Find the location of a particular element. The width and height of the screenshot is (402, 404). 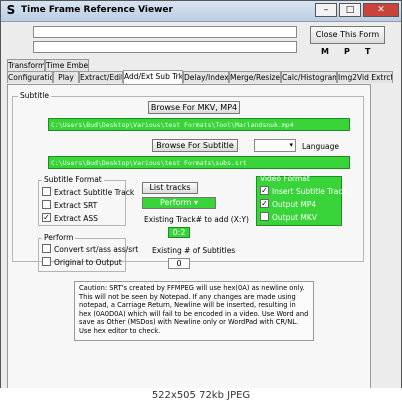

insert-subtitle-track-label: Insert Subtitle Track is located at coordinates (309, 191).